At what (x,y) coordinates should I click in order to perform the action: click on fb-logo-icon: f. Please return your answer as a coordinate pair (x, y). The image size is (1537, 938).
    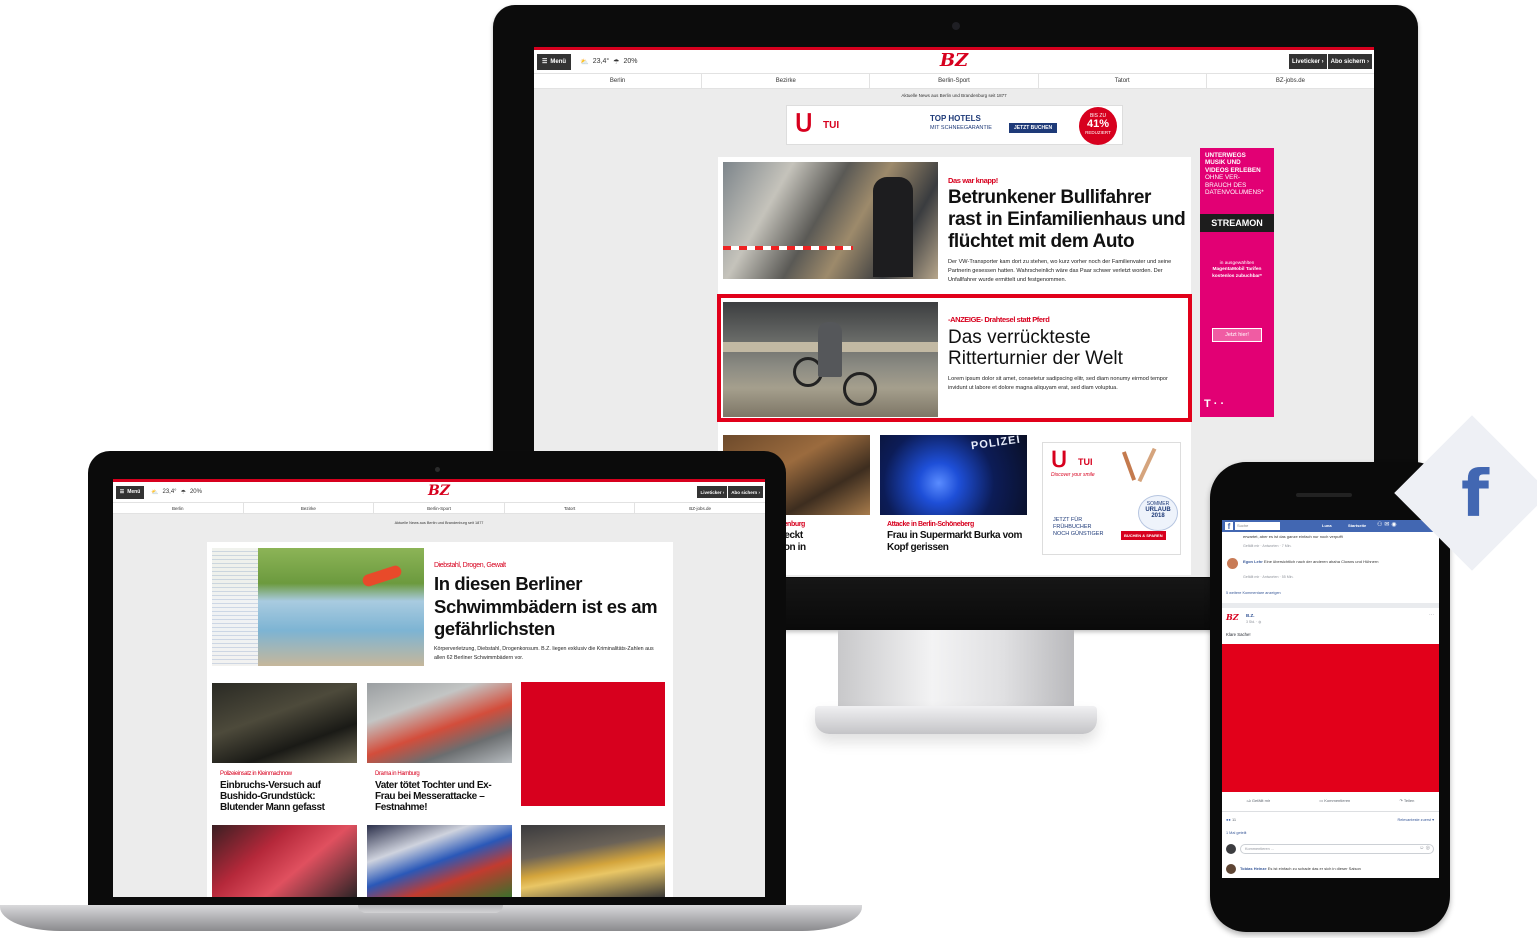
    Looking at the image, I should click on (1229, 526).